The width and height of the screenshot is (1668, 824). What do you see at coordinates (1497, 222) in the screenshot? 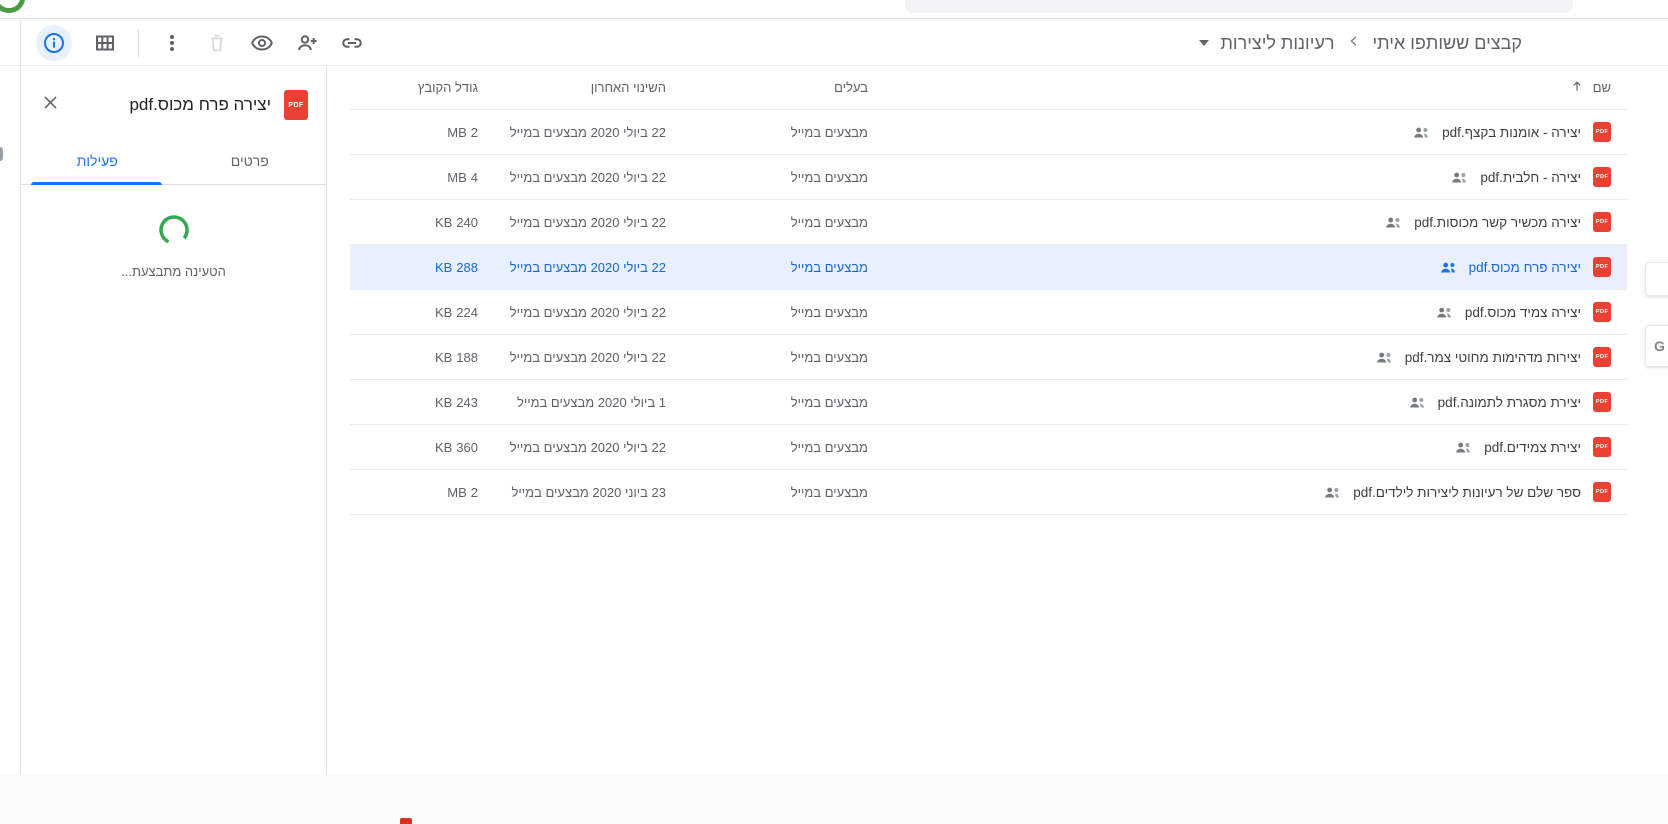
I see `file-name: יצירה מכשיר קשר מכוסות.pdf` at bounding box center [1497, 222].